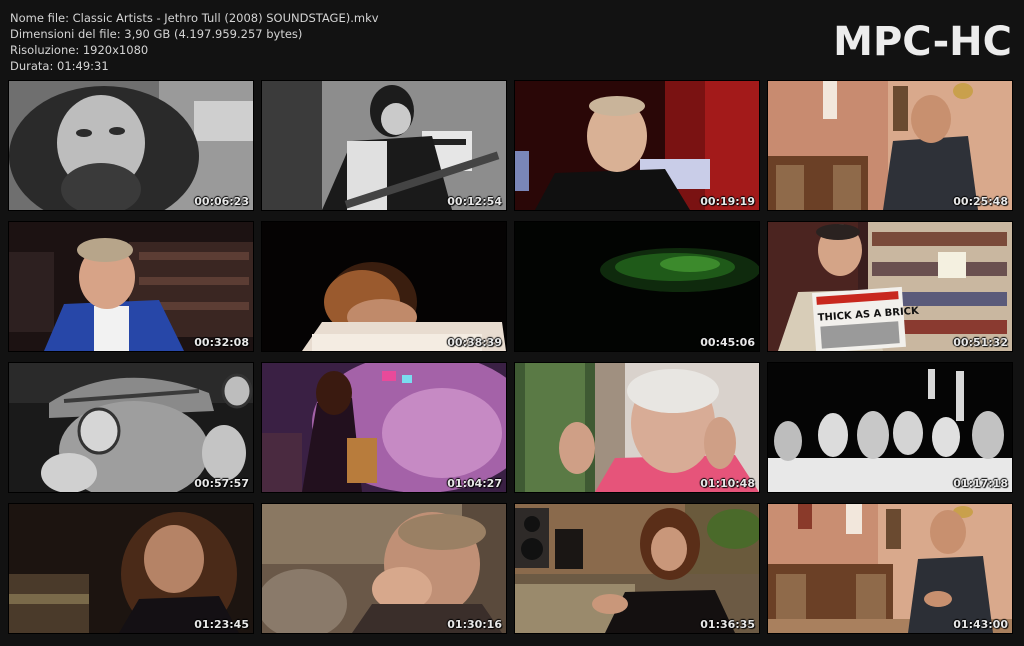 Image resolution: width=1024 pixels, height=646 pixels. Describe the element at coordinates (727, 342) in the screenshot. I see `timestamp: 00:45:06` at that location.